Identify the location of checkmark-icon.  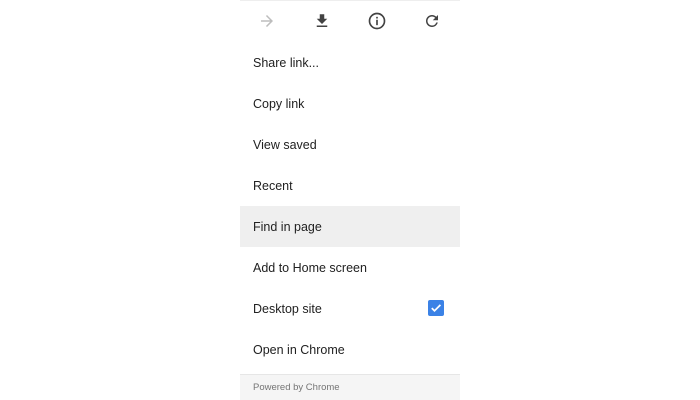
(436, 308).